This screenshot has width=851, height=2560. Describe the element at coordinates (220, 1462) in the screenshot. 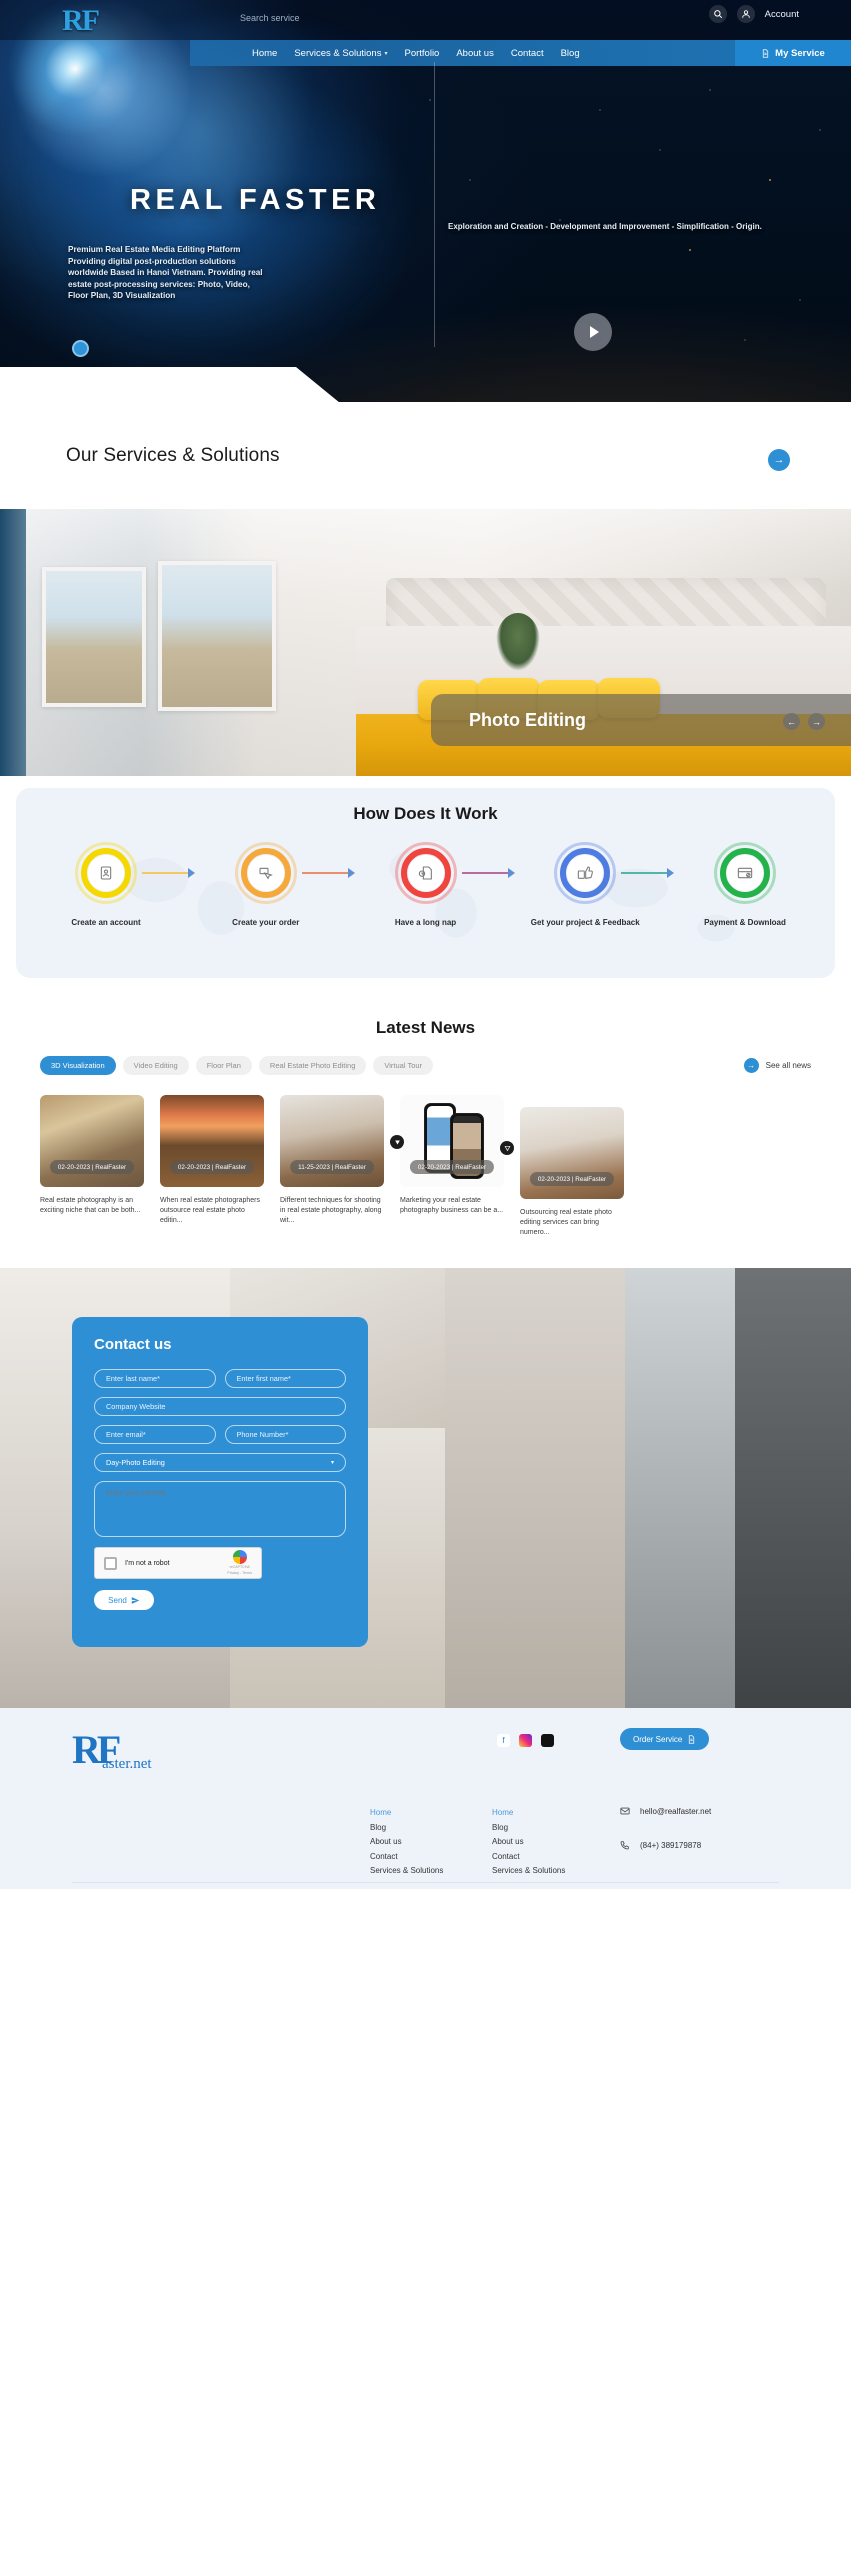

I see `service-select: Day-Photo Editing ▾` at that location.